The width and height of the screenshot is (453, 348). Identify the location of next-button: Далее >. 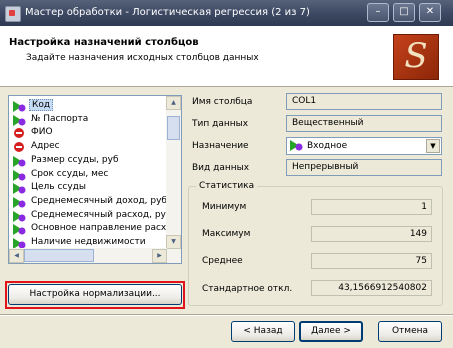
(331, 331).